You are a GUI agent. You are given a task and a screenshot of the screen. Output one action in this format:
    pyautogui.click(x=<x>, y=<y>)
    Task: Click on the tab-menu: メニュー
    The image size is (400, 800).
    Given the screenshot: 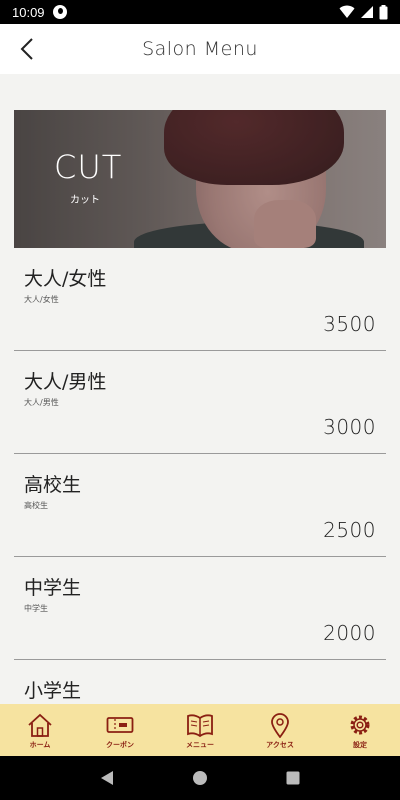 What is the action you would take?
    pyautogui.click(x=200, y=730)
    